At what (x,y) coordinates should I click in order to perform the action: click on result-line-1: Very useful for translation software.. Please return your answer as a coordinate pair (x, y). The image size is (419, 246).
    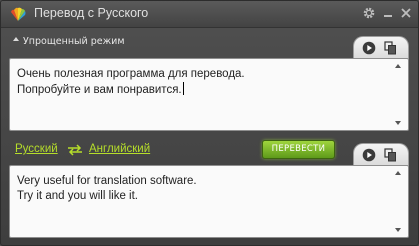
    Looking at the image, I should click on (107, 181).